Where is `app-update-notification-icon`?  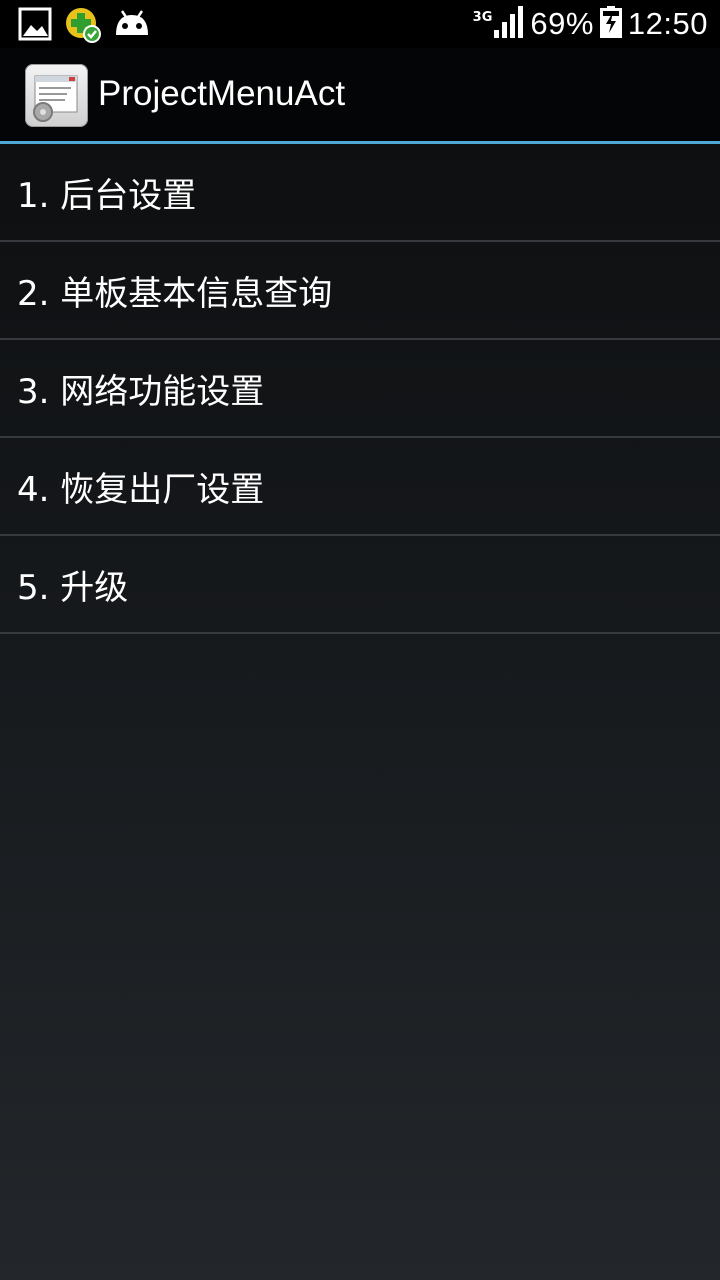 app-update-notification-icon is located at coordinates (83, 27).